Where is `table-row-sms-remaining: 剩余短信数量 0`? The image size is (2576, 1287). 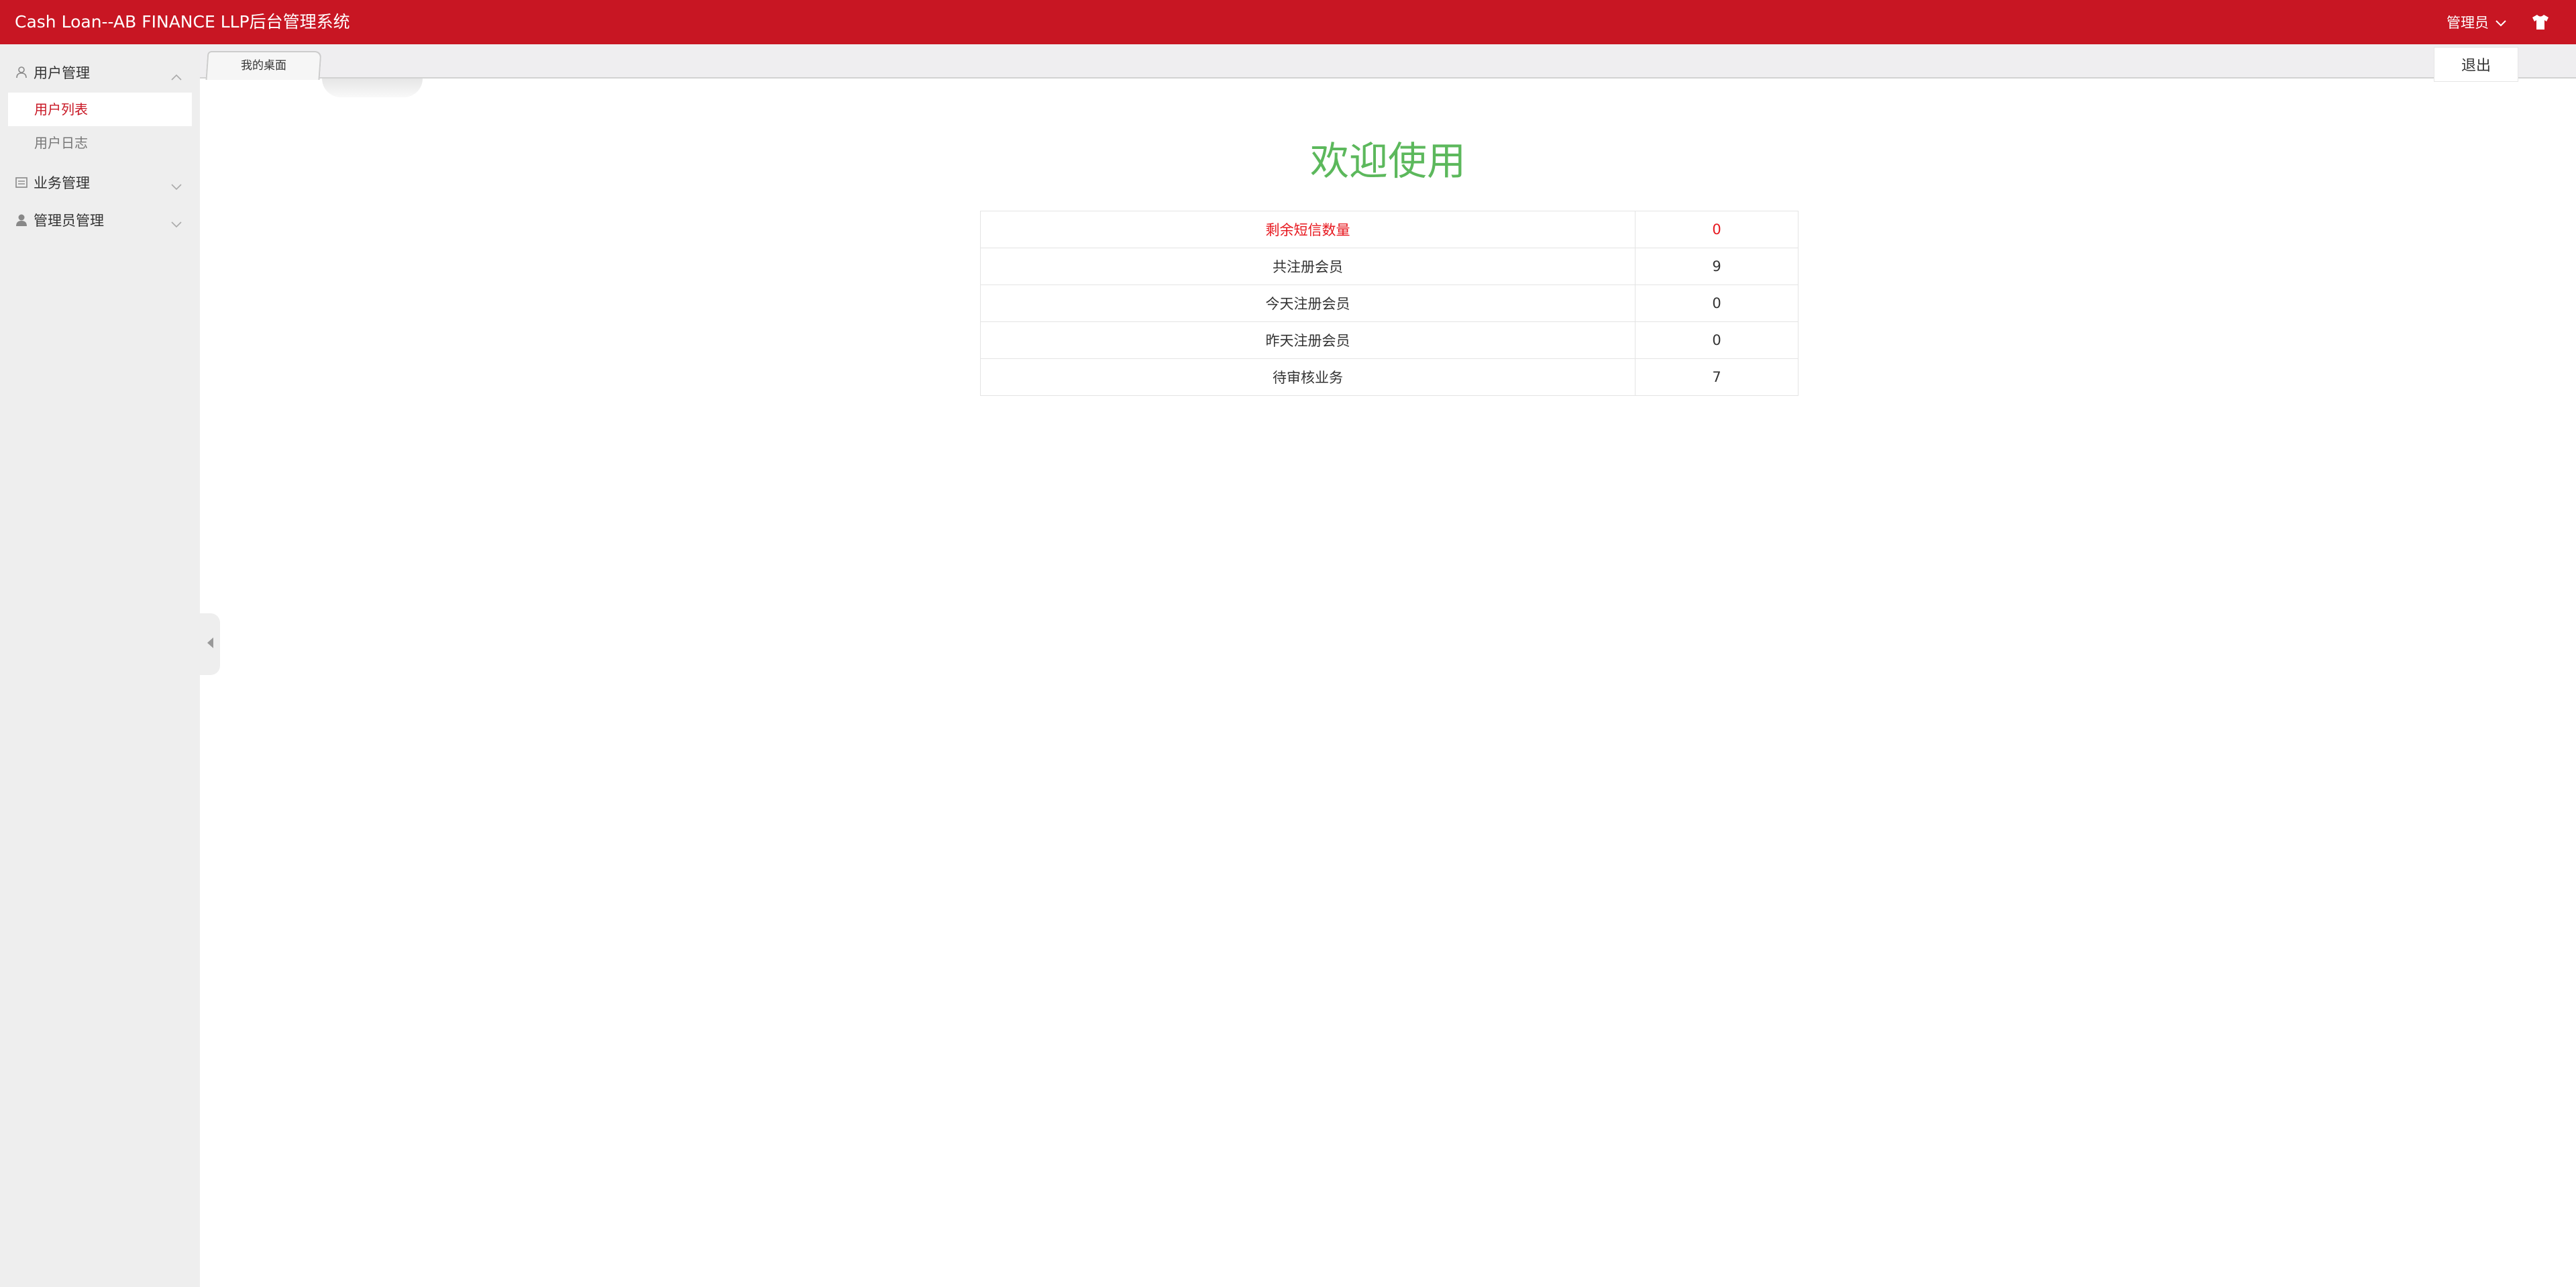 table-row-sms-remaining: 剩余短信数量 0 is located at coordinates (1389, 230).